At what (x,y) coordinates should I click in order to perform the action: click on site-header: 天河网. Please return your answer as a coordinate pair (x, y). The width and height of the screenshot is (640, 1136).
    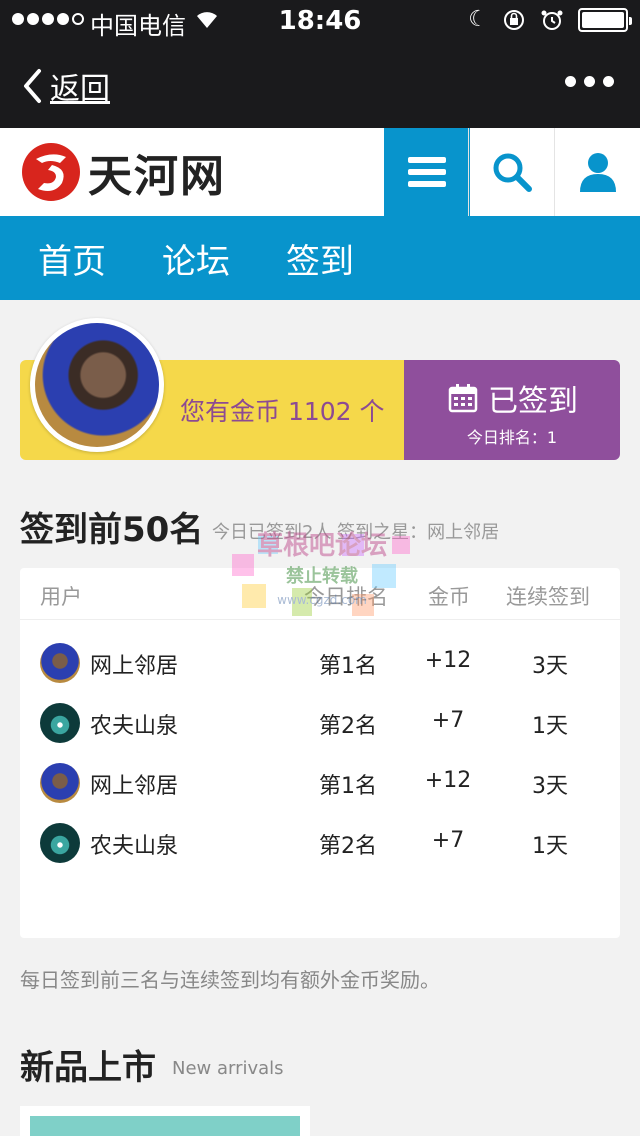
    Looking at the image, I should click on (320, 172).